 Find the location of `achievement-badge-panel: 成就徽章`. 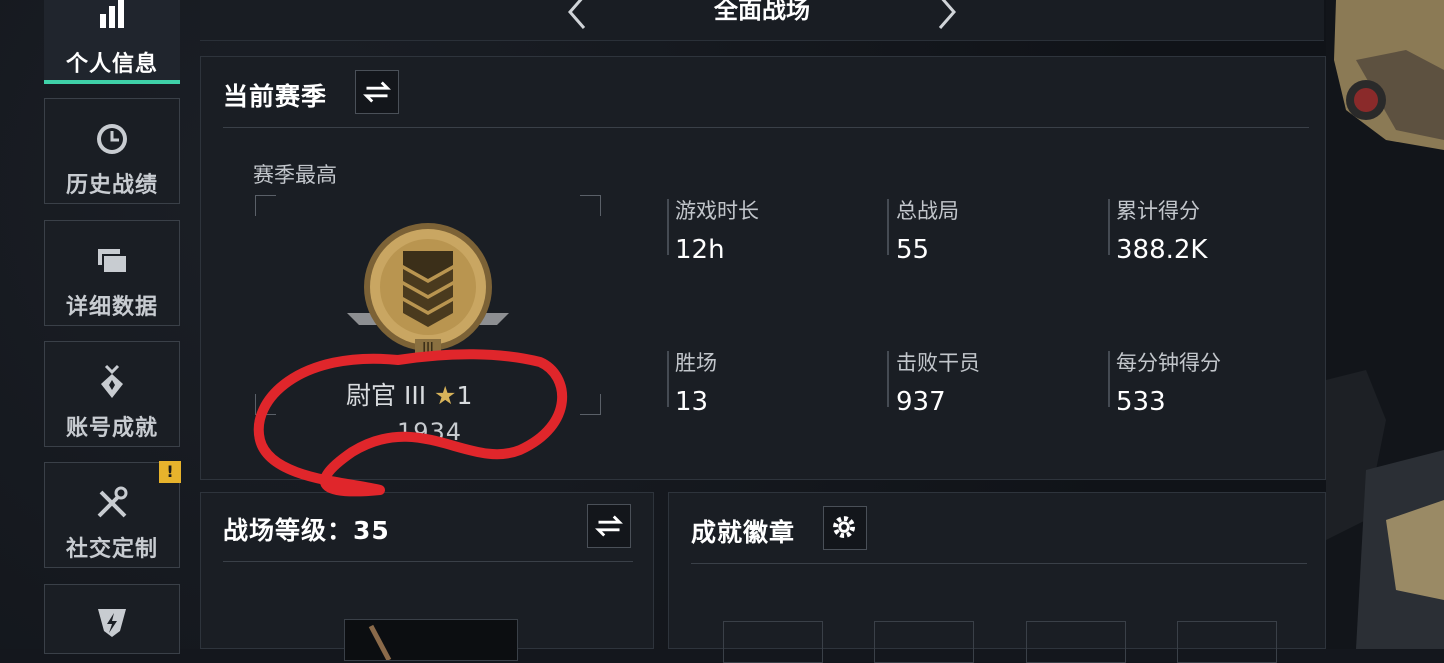

achievement-badge-panel: 成就徽章 is located at coordinates (997, 577).